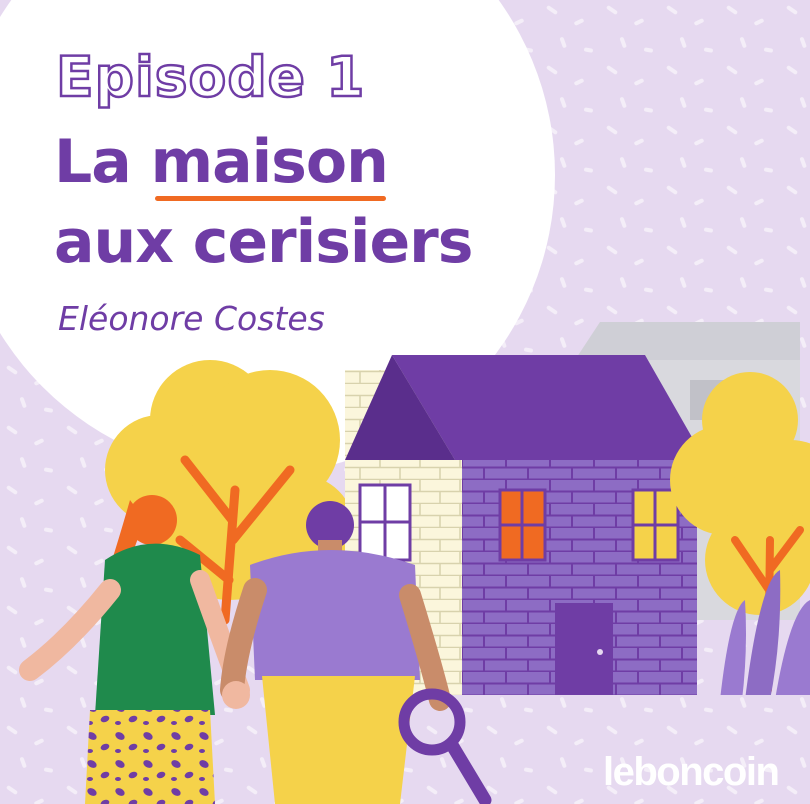 Image resolution: width=810 pixels, height=804 pixels. What do you see at coordinates (263, 242) in the screenshot?
I see `title-line-2: aux cerisiers` at bounding box center [263, 242].